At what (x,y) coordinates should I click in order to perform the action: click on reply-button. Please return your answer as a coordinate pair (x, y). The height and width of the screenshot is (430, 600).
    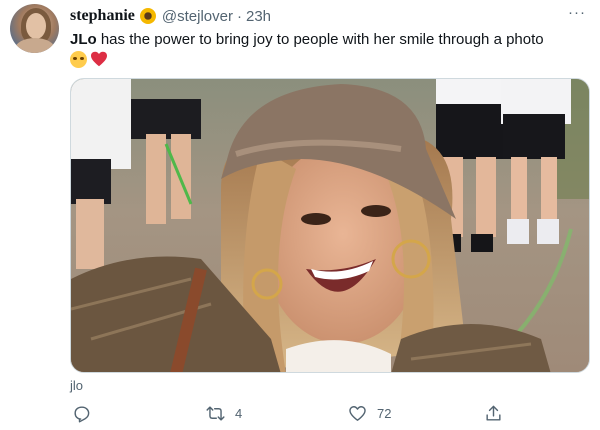
    Looking at the image, I should click on (81, 413).